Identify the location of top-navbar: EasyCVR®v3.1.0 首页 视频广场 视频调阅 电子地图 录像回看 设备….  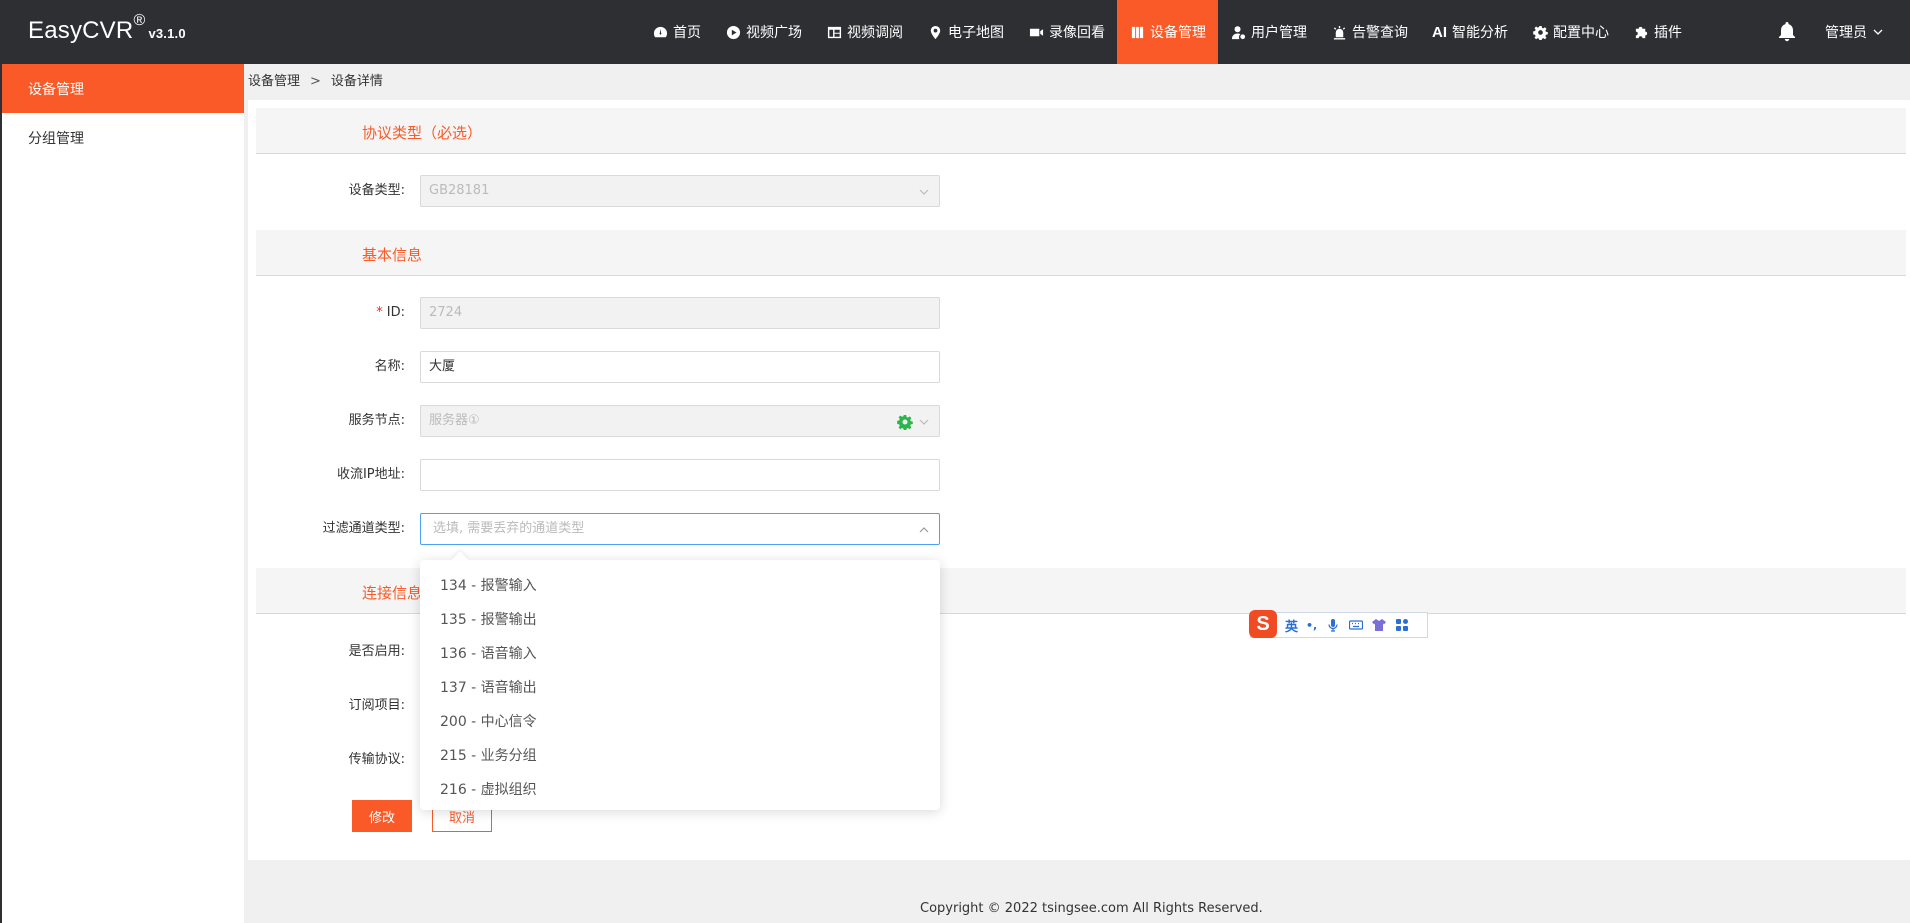
(955, 32).